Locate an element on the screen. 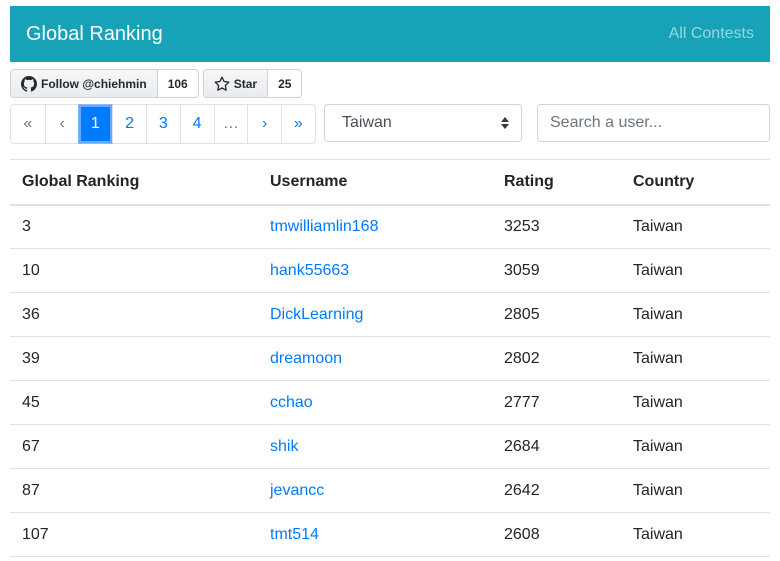  table-row: 3 tmwilliamlin168 3253 Taiwan is located at coordinates (390, 226).